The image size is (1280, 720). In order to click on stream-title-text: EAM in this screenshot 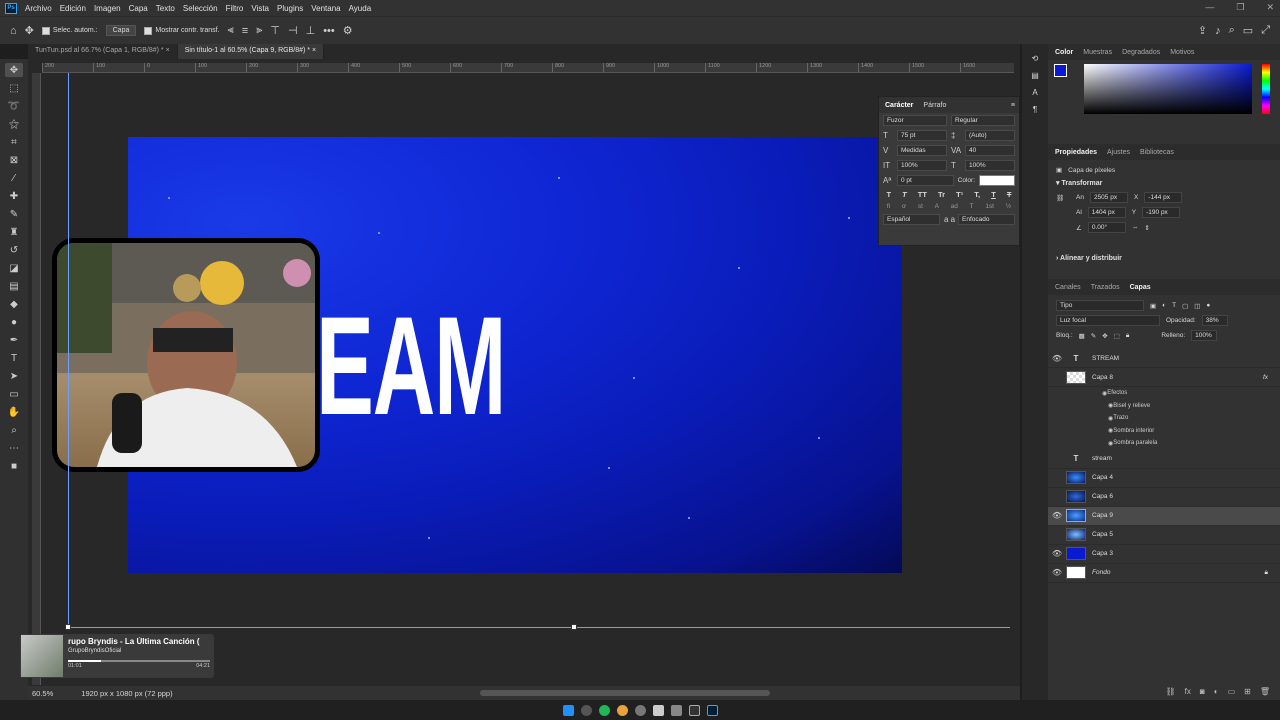, I will do `click(411, 366)`.